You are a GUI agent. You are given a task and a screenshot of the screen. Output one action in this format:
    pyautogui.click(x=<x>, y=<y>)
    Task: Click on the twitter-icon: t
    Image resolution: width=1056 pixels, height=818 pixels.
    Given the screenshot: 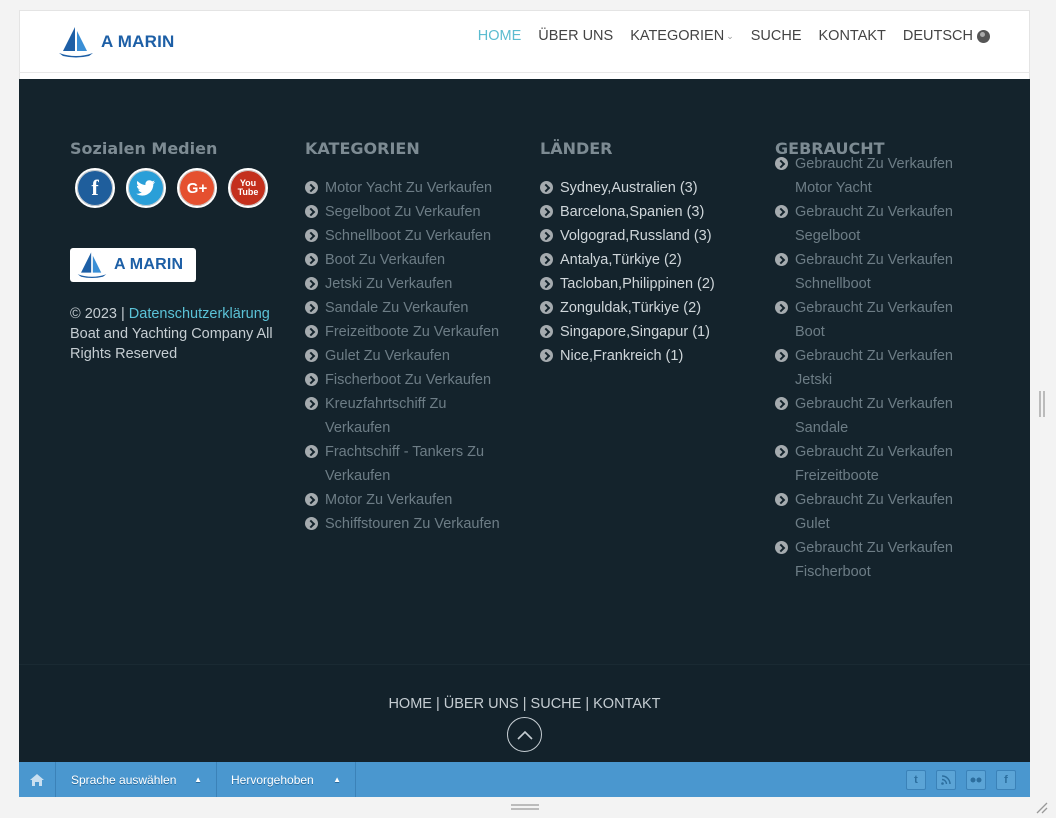 What is the action you would take?
    pyautogui.click(x=916, y=780)
    